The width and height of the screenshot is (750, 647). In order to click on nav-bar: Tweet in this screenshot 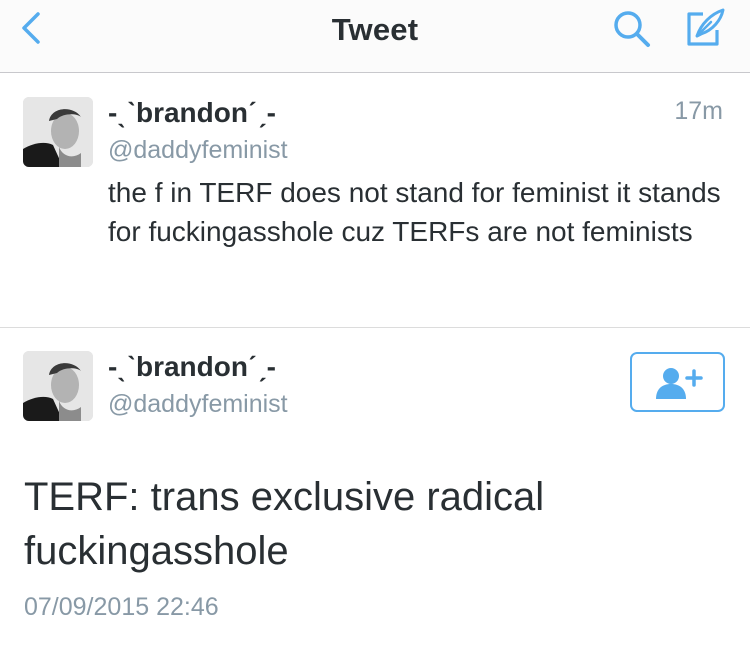, I will do `click(375, 36)`.